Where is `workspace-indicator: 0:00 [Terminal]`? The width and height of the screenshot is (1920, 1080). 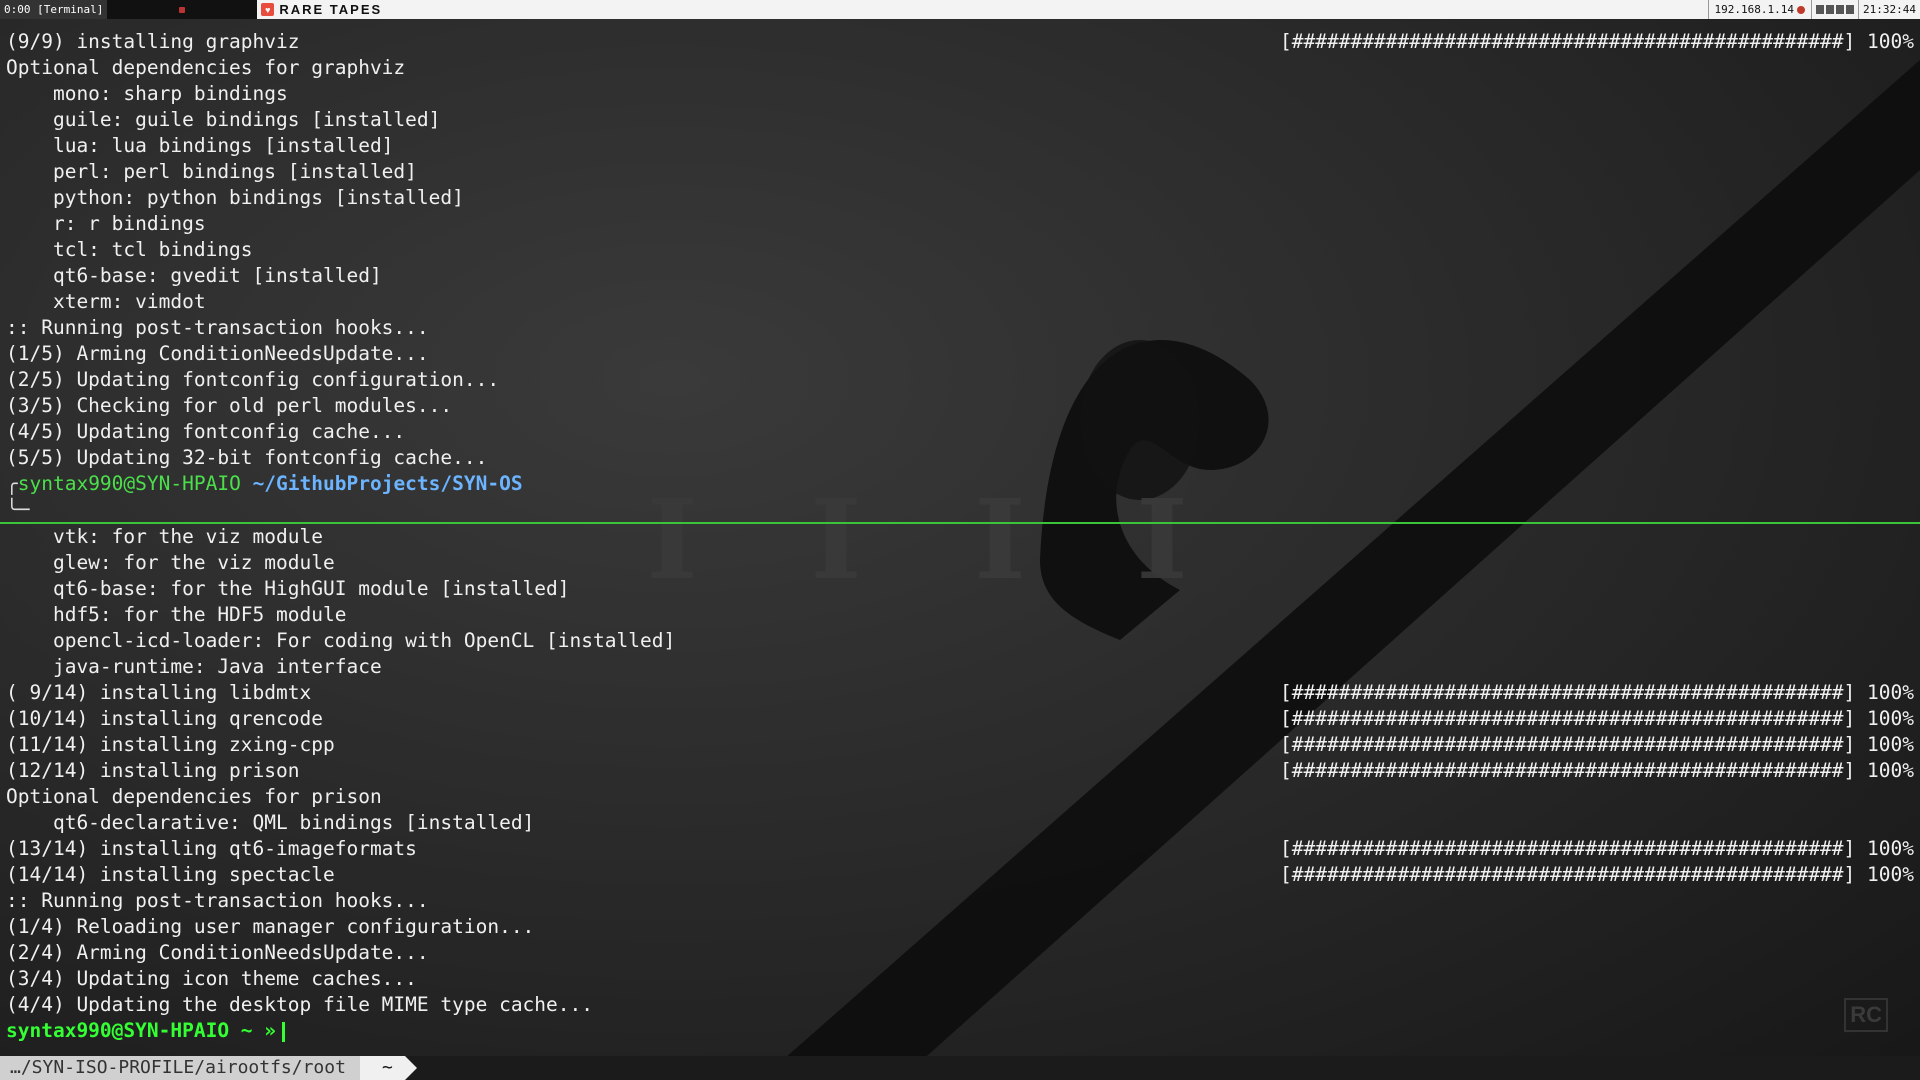
workspace-indicator: 0:00 [Terminal] is located at coordinates (54, 9).